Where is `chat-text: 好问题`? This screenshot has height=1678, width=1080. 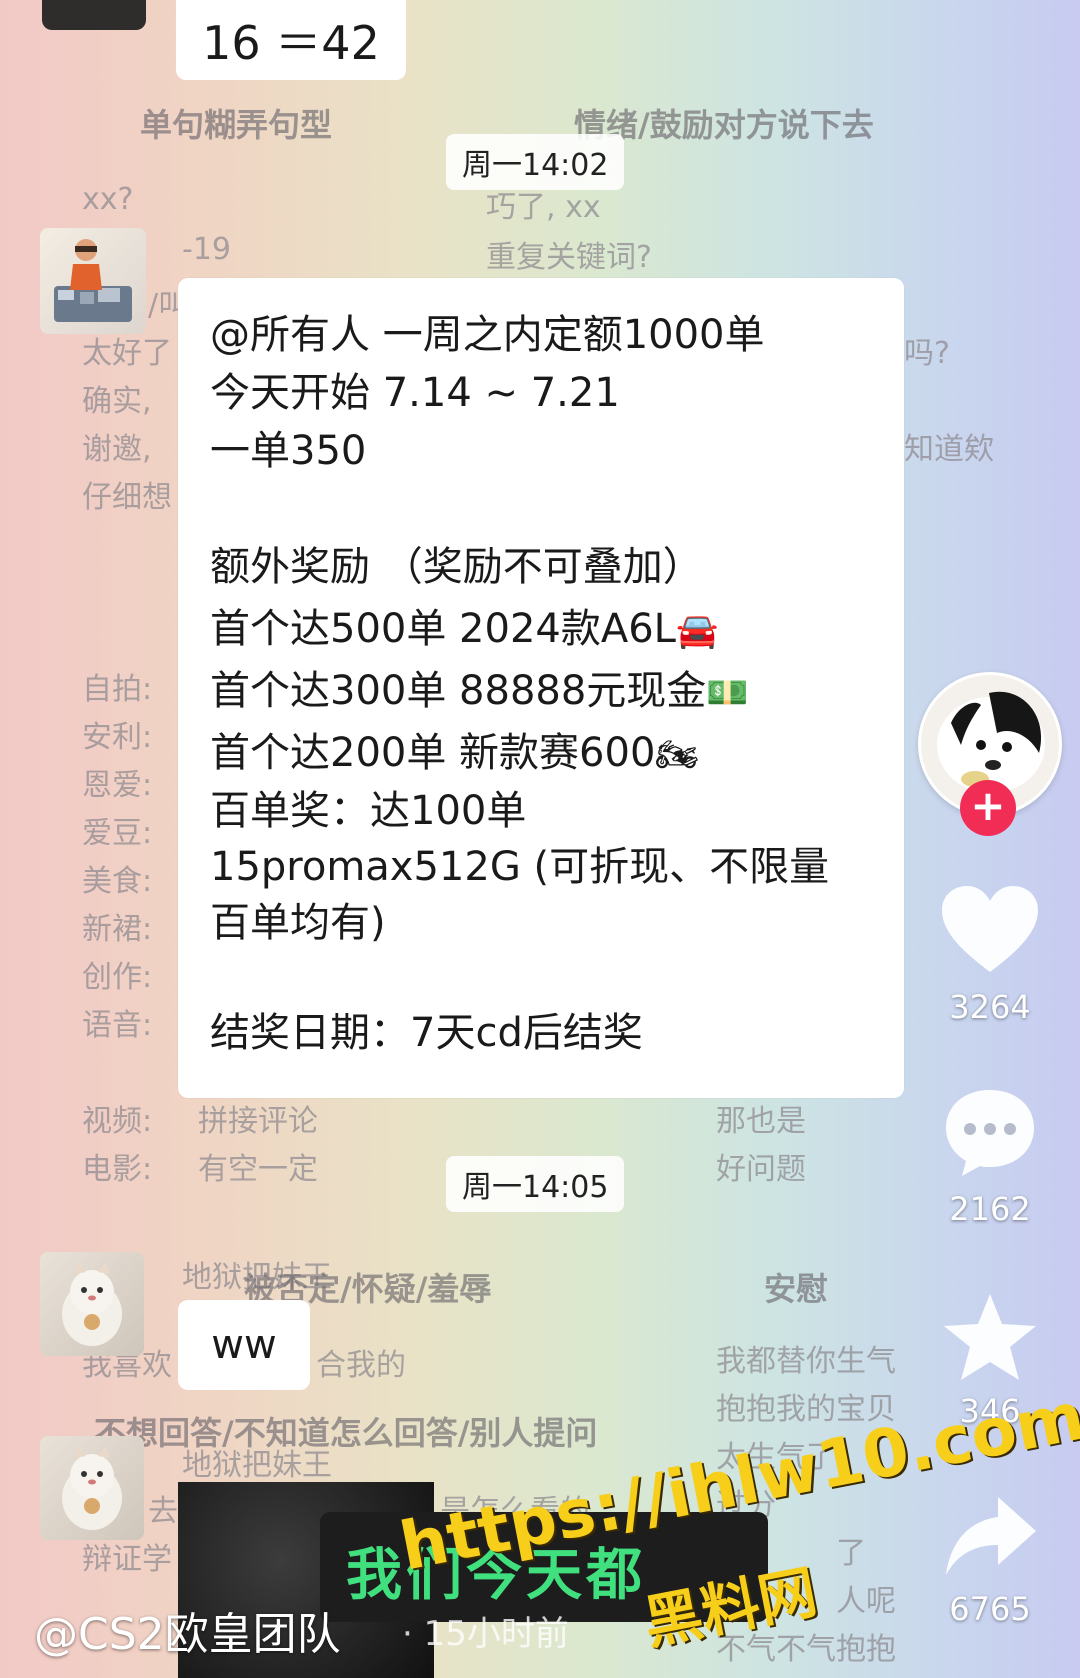 chat-text: 好问题 is located at coordinates (761, 1169).